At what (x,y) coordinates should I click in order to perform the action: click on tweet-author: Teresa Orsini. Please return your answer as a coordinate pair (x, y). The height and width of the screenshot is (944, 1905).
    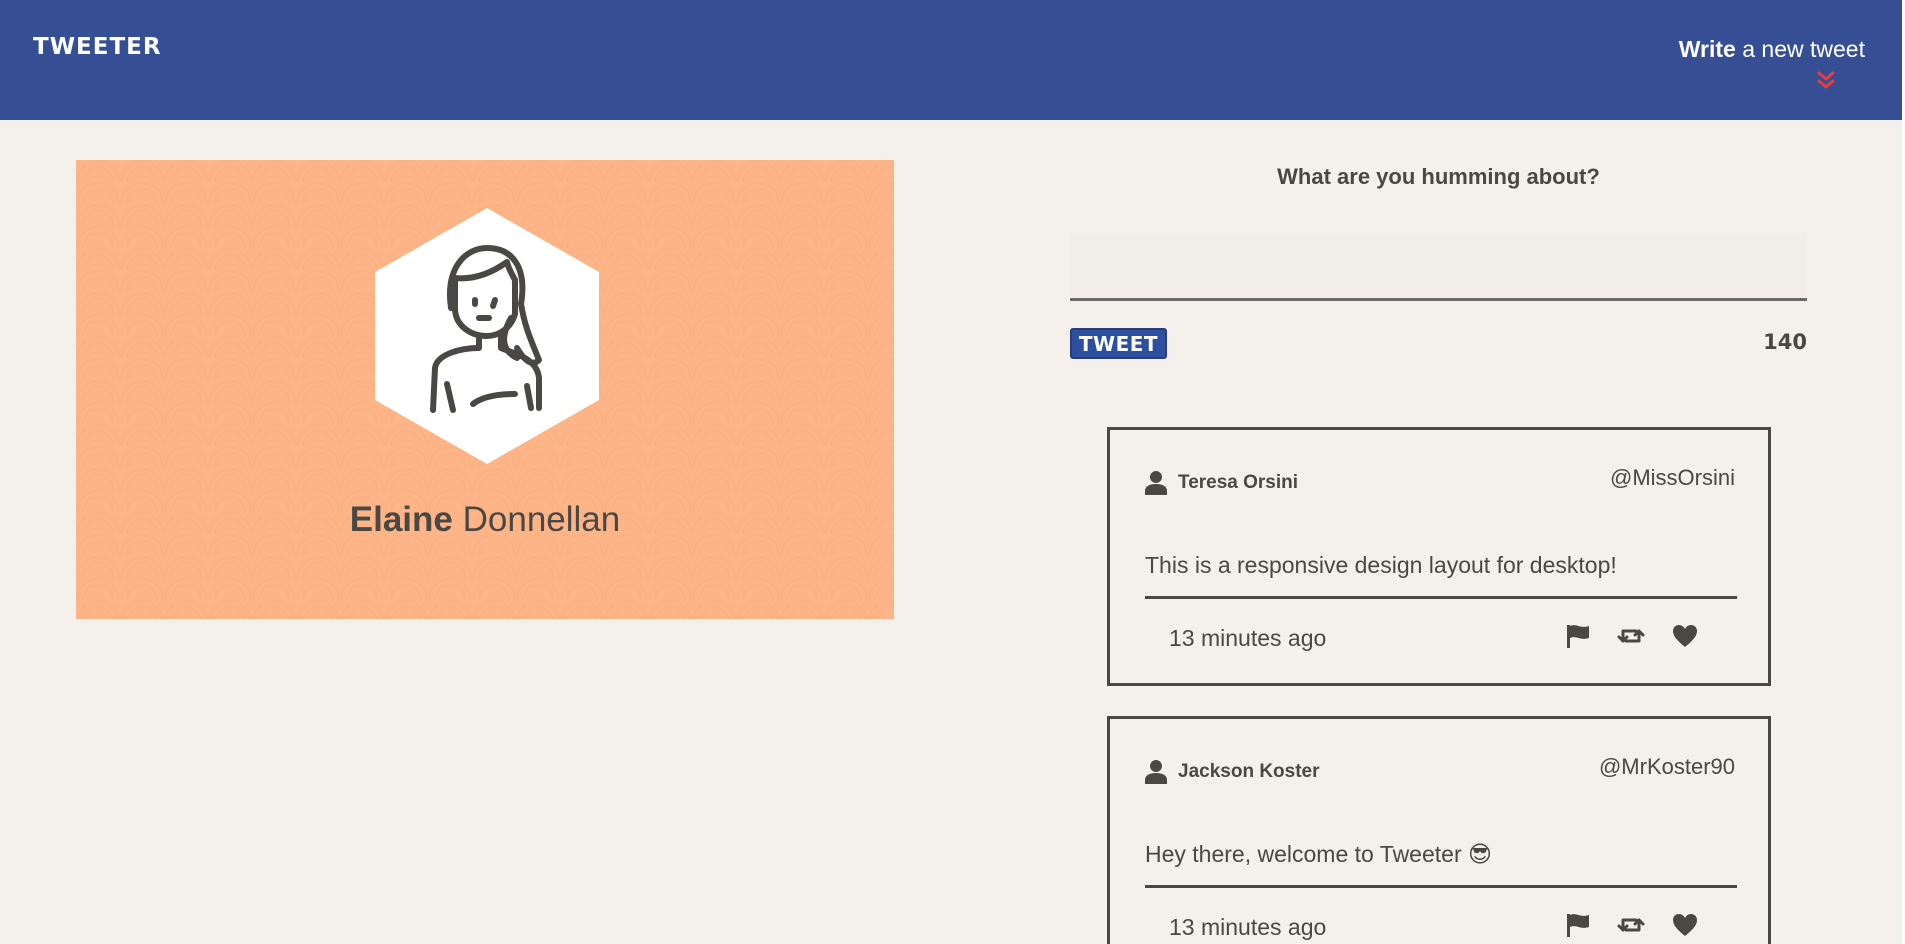
    Looking at the image, I should click on (1238, 482).